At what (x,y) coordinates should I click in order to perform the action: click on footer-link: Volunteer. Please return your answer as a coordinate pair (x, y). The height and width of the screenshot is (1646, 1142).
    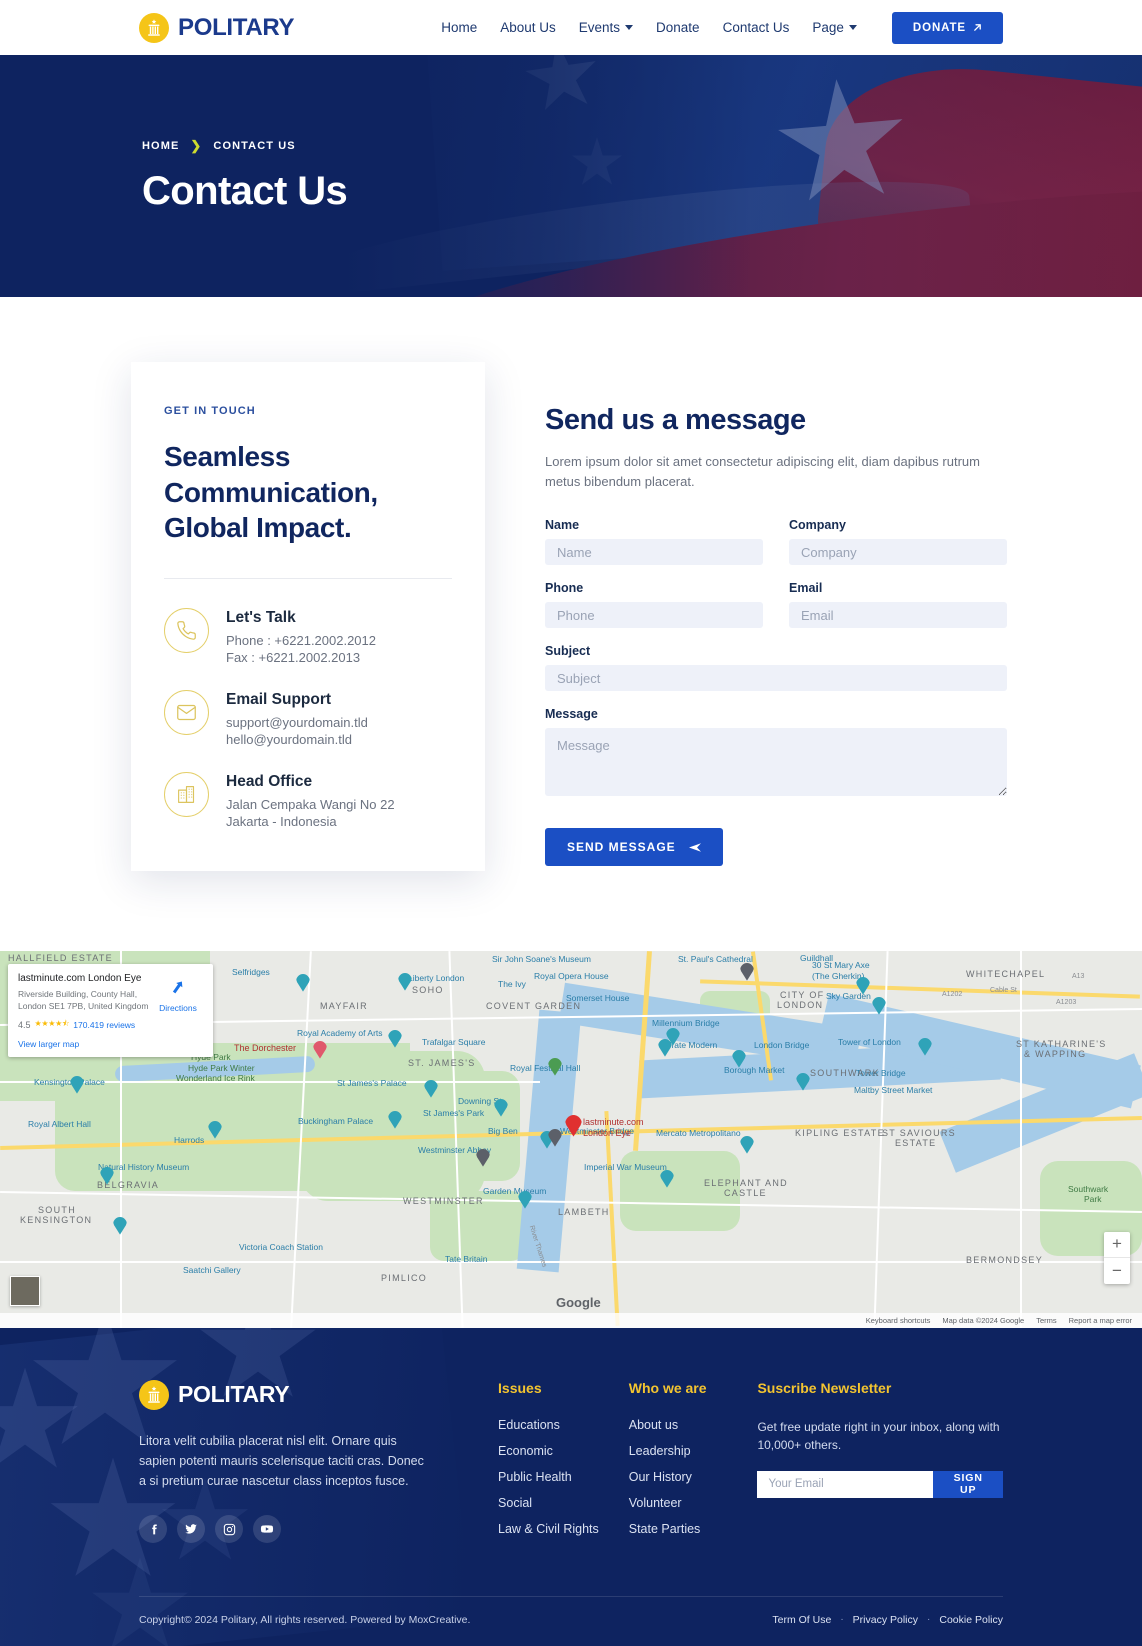
    Looking at the image, I should click on (693, 1503).